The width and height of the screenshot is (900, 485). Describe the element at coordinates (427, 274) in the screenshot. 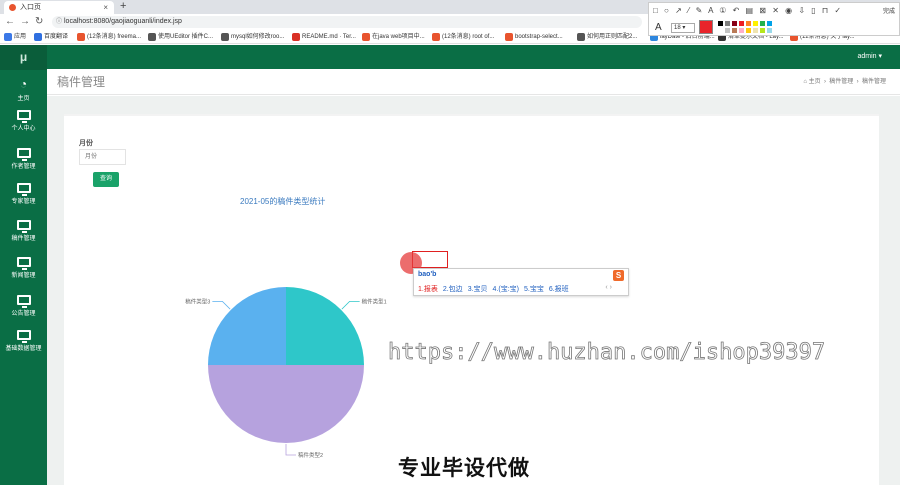

I see `ime-pinyin: bao'b` at that location.